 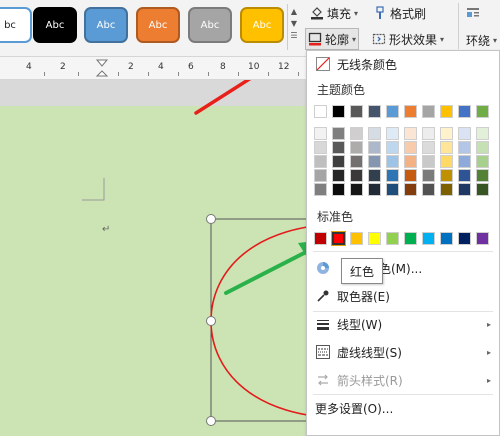 I want to click on no-line-color-item: 无线条颜色, so click(x=403, y=64).